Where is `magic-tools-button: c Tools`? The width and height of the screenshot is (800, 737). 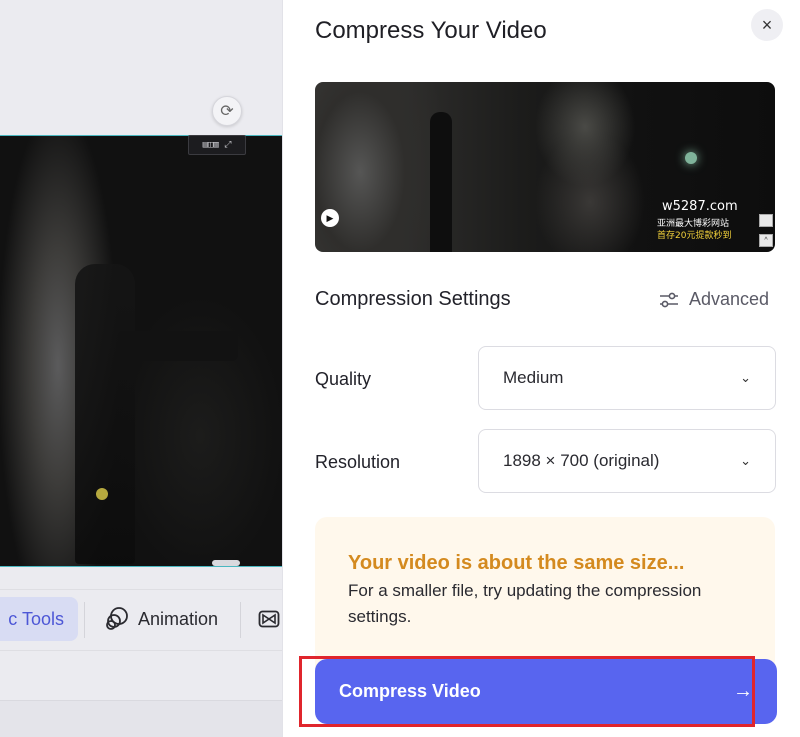
magic-tools-button: c Tools is located at coordinates (39, 619).